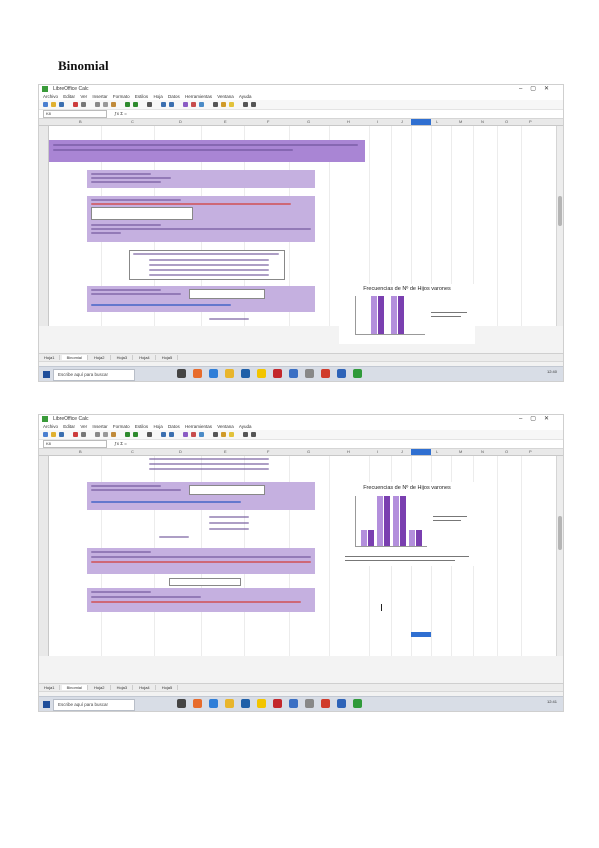  I want to click on chart-icon, so click(193, 434).